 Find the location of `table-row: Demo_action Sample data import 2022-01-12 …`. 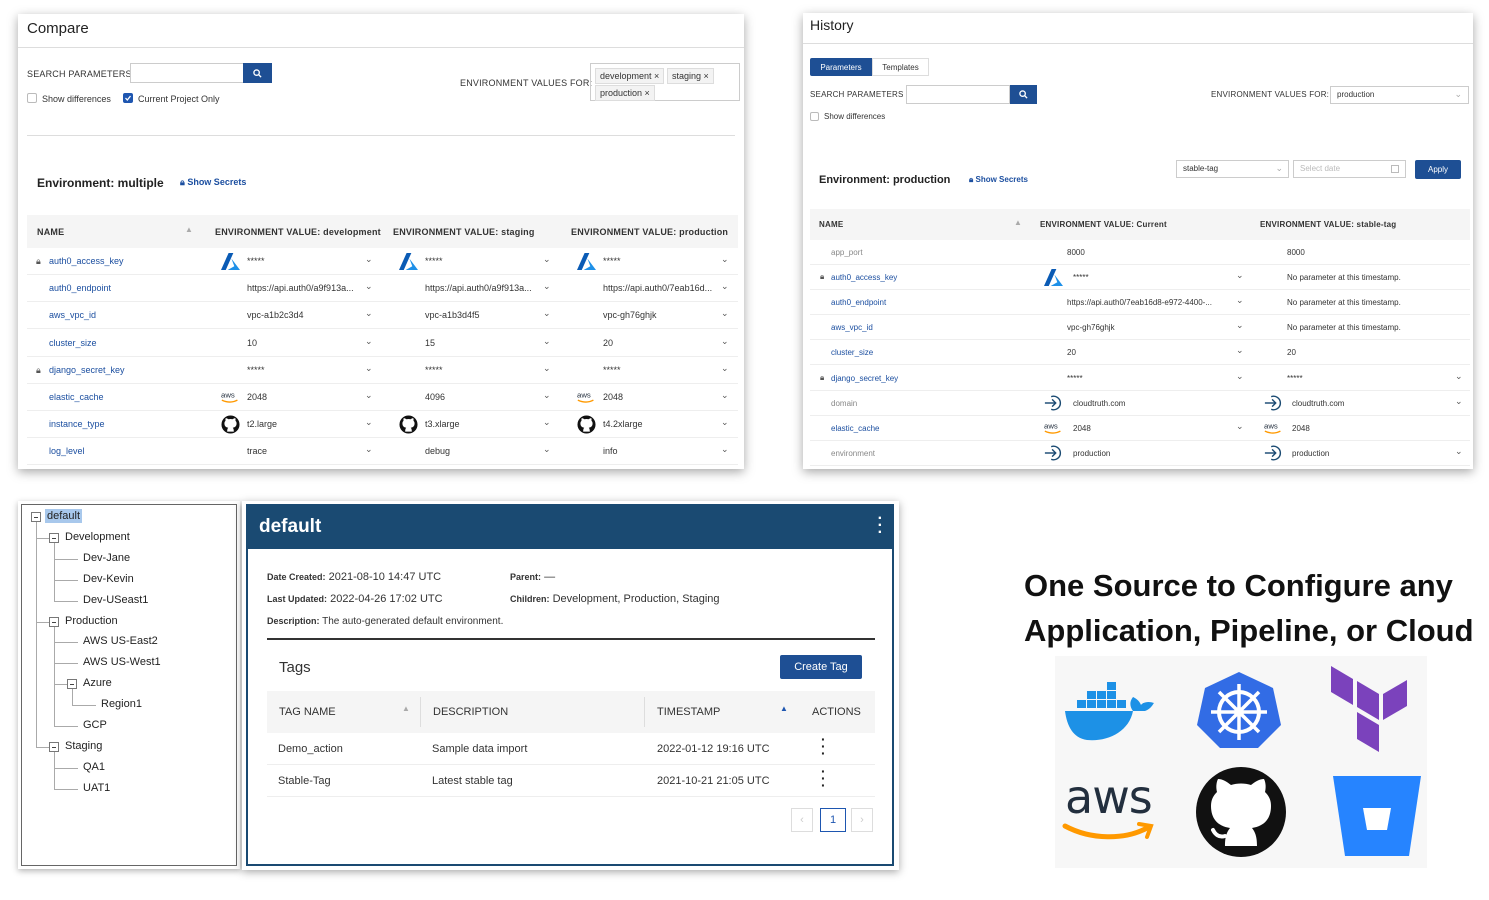

table-row: Demo_action Sample data import 2022-01-12 … is located at coordinates (571, 748).